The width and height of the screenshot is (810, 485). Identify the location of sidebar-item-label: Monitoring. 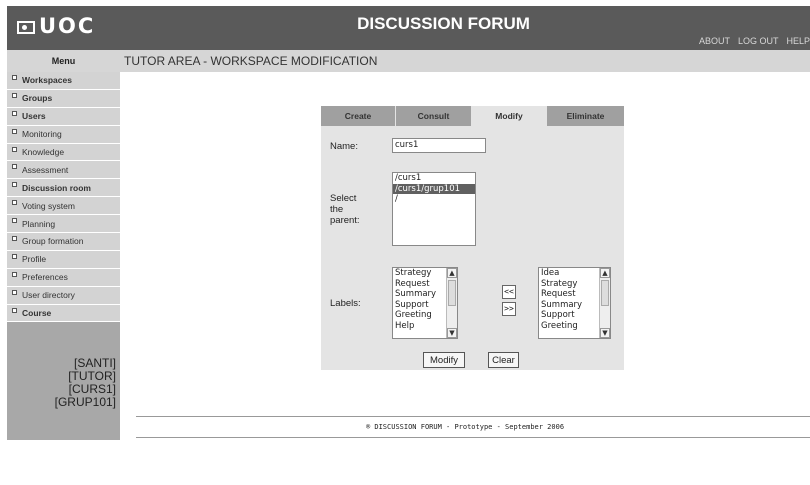
(42, 134).